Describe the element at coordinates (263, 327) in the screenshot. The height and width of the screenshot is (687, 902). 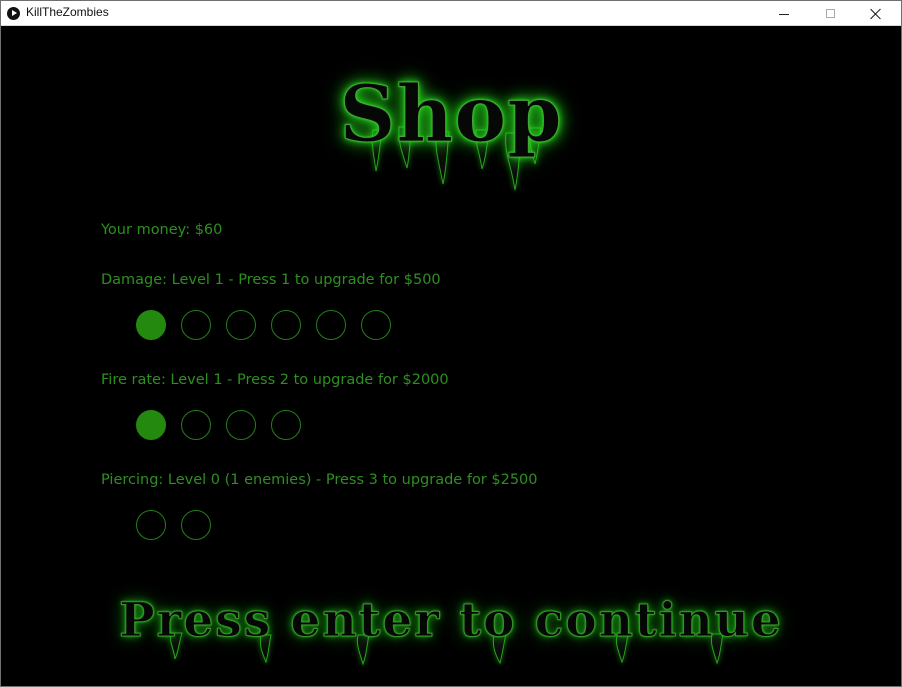
I see `damage-level-indicator` at that location.